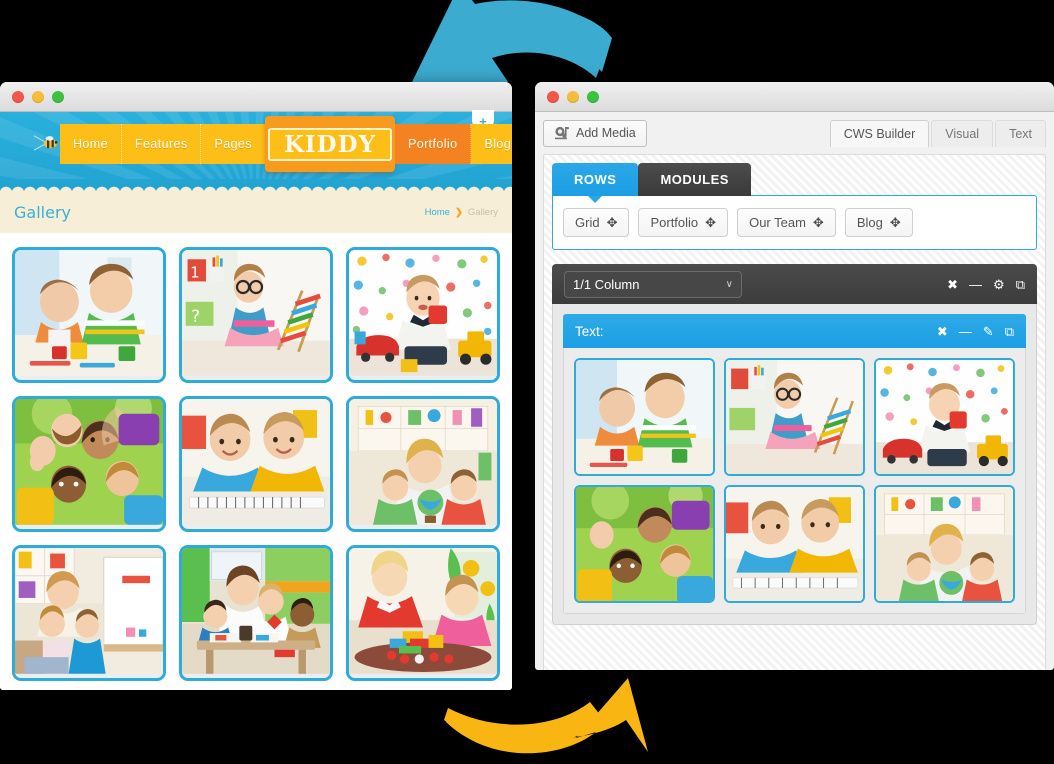 This screenshot has width=1054, height=764. What do you see at coordinates (1020, 133) in the screenshot?
I see `tab-text: Text` at bounding box center [1020, 133].